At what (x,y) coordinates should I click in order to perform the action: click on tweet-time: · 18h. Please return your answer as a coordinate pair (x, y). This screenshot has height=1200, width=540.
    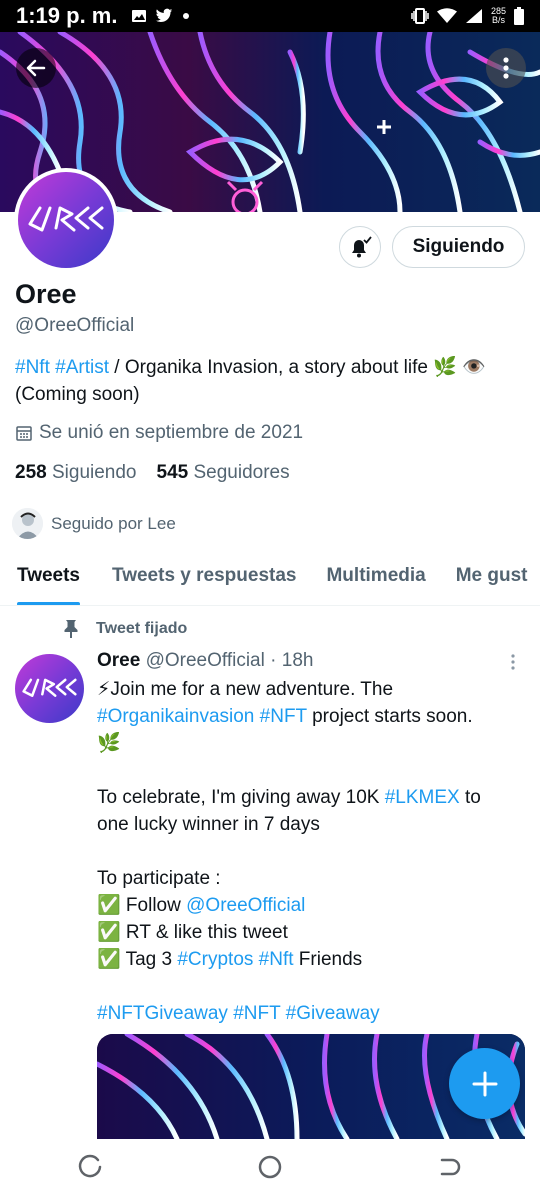
    Looking at the image, I should click on (292, 660).